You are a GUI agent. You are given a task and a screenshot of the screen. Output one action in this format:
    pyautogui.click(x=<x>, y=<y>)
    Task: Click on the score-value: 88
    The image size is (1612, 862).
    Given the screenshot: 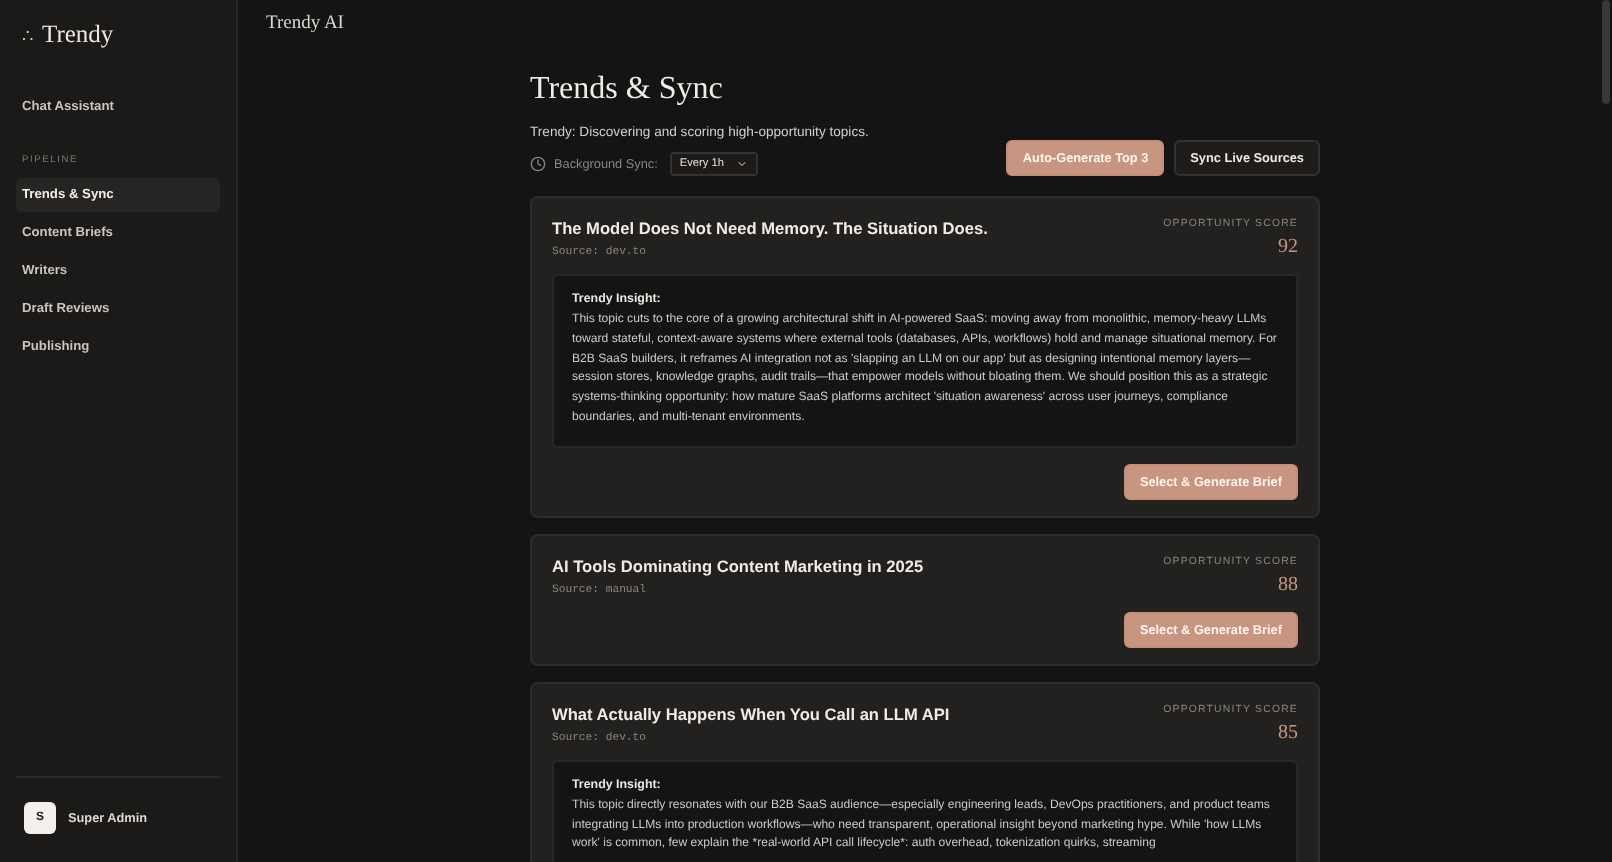 What is the action you would take?
    pyautogui.click(x=1288, y=584)
    